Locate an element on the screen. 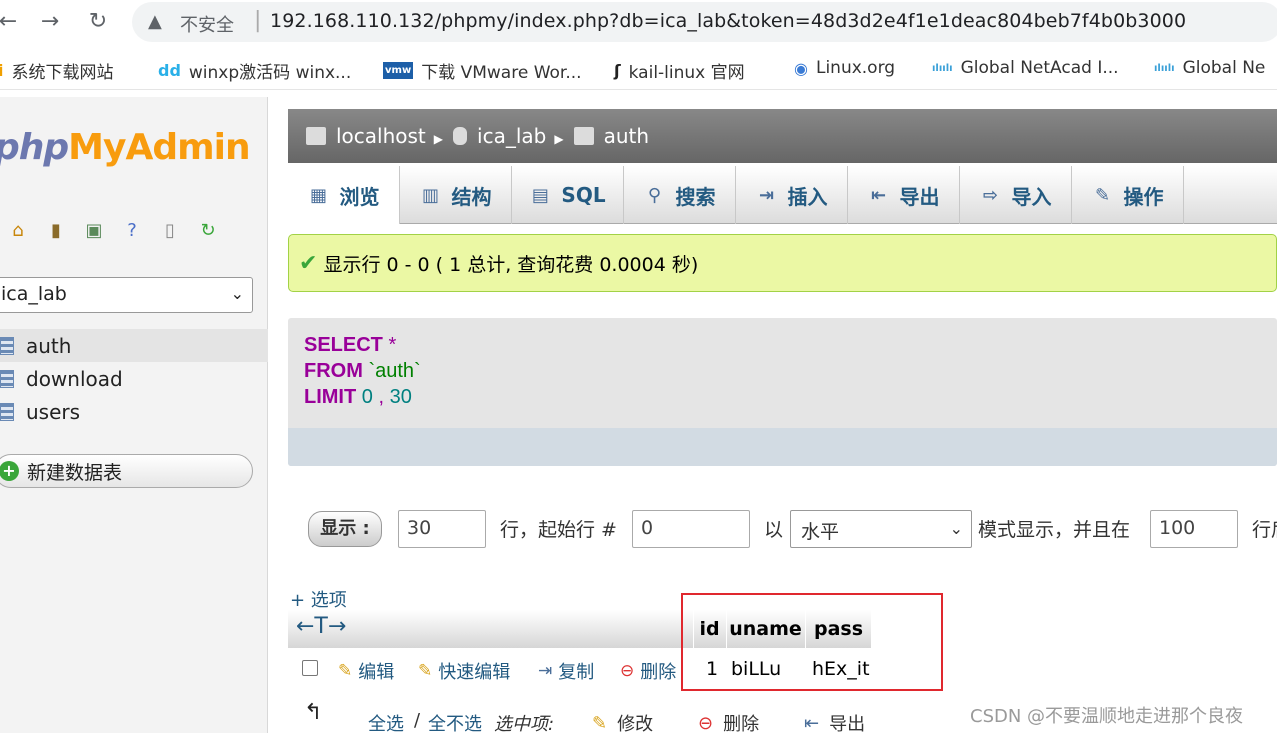  result-navigation: 显示 : 30 行，起始行 # 0 以 水平 ⌄ 模式显示，并且在 100 行后 is located at coordinates (782, 529).